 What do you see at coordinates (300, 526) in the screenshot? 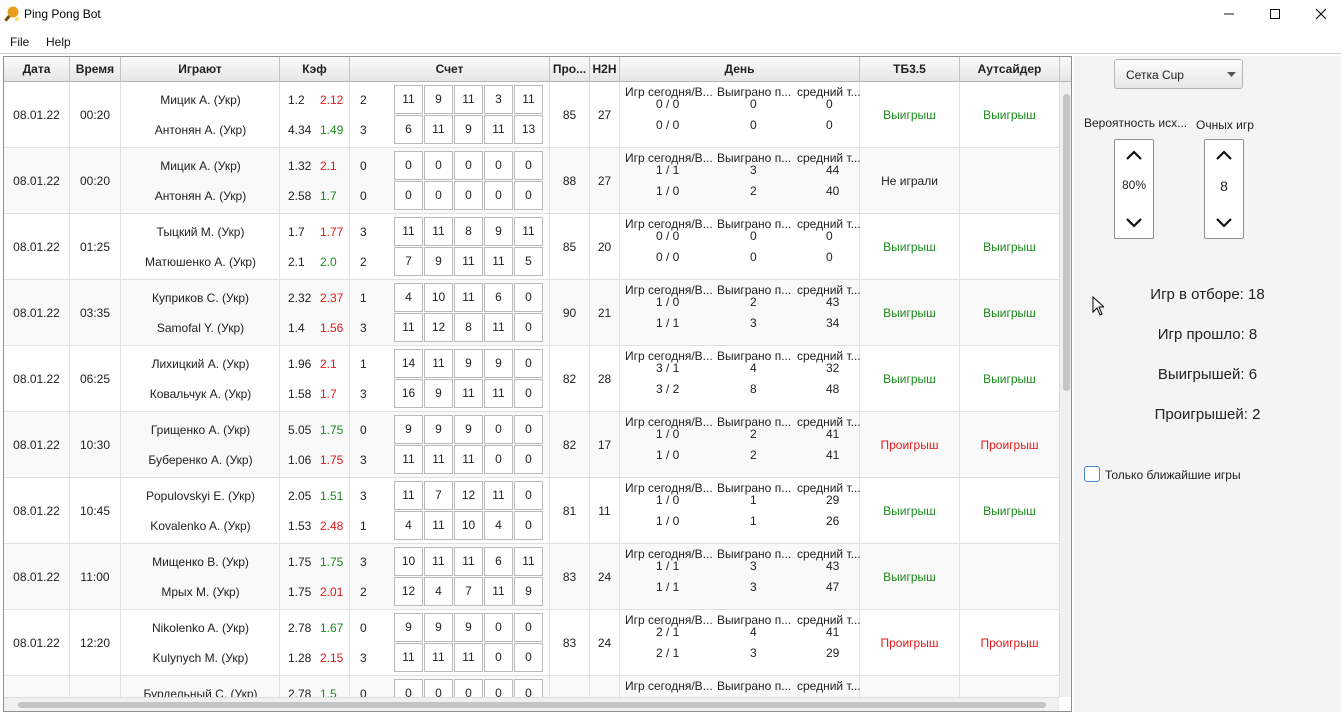
I see `odds-2a: 1.53` at bounding box center [300, 526].